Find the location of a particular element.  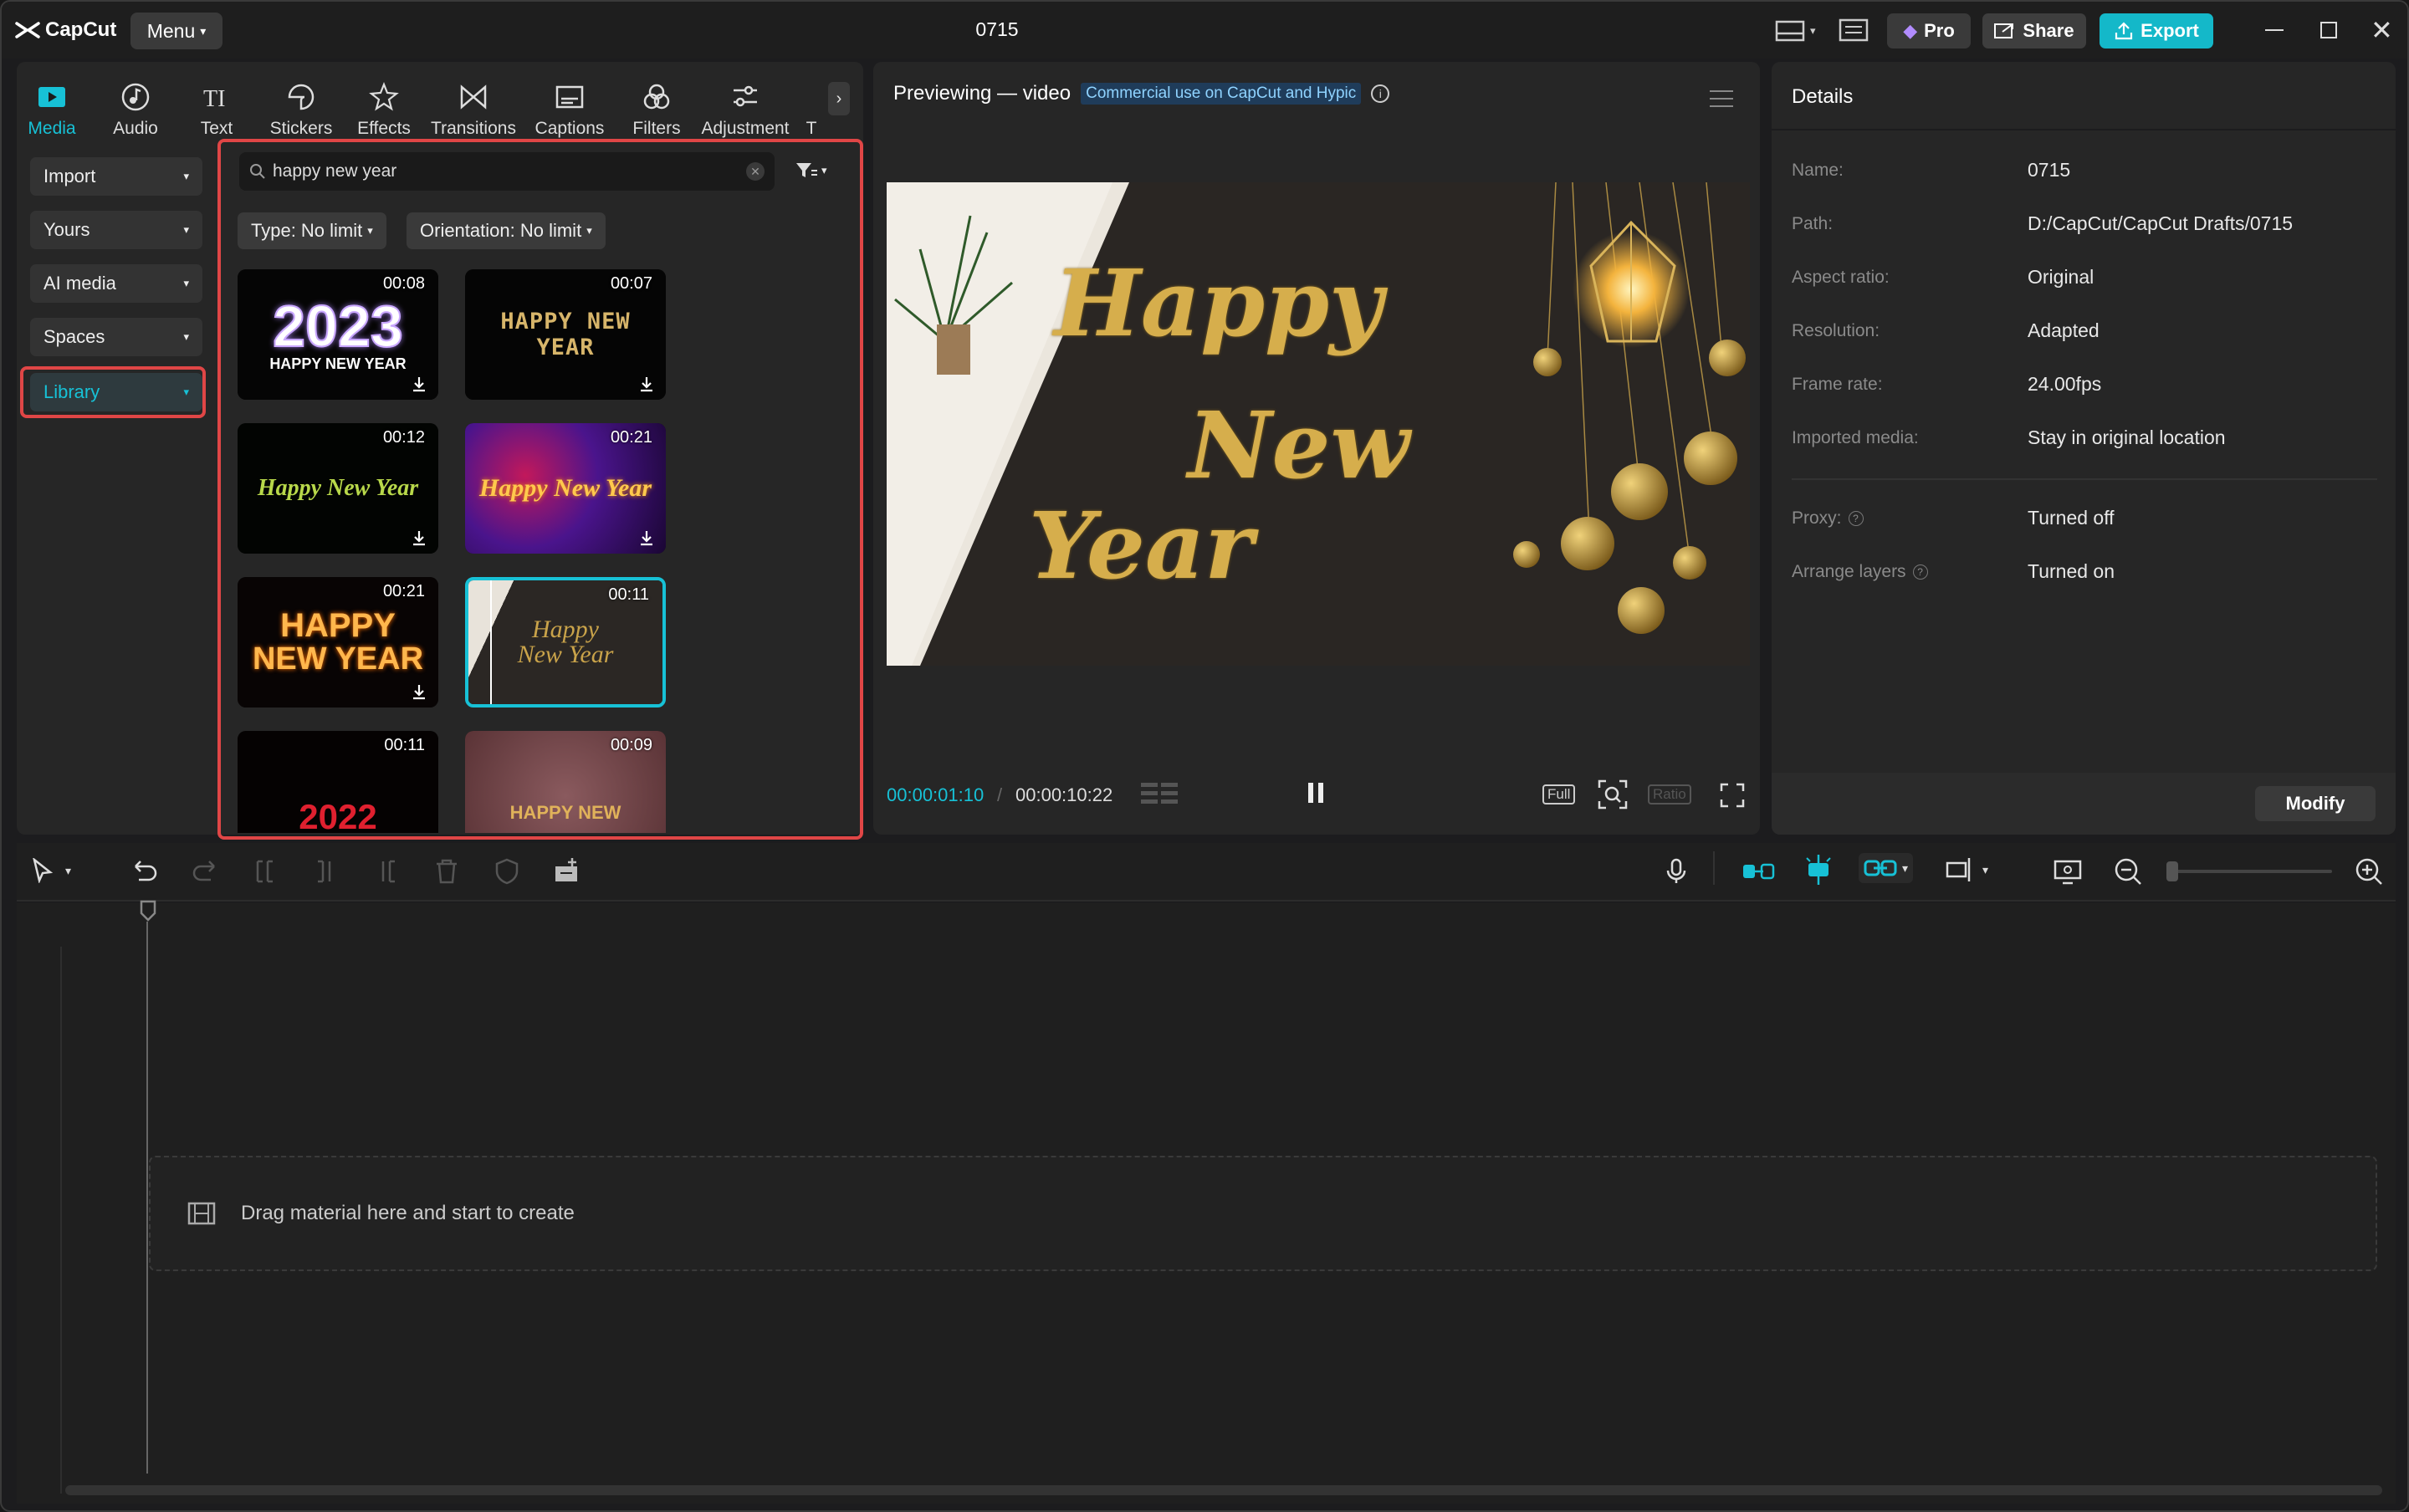

full-quality-button: Full is located at coordinates (1559, 794).